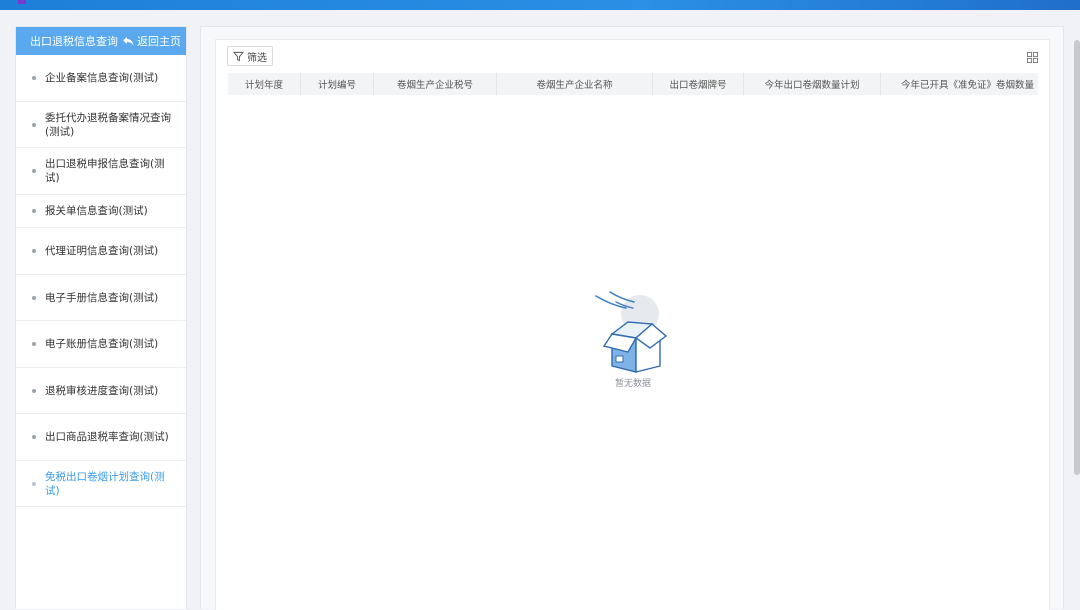  I want to click on sidebar-item-label: 免税出口卷烟计划查询(测试), so click(105, 483).